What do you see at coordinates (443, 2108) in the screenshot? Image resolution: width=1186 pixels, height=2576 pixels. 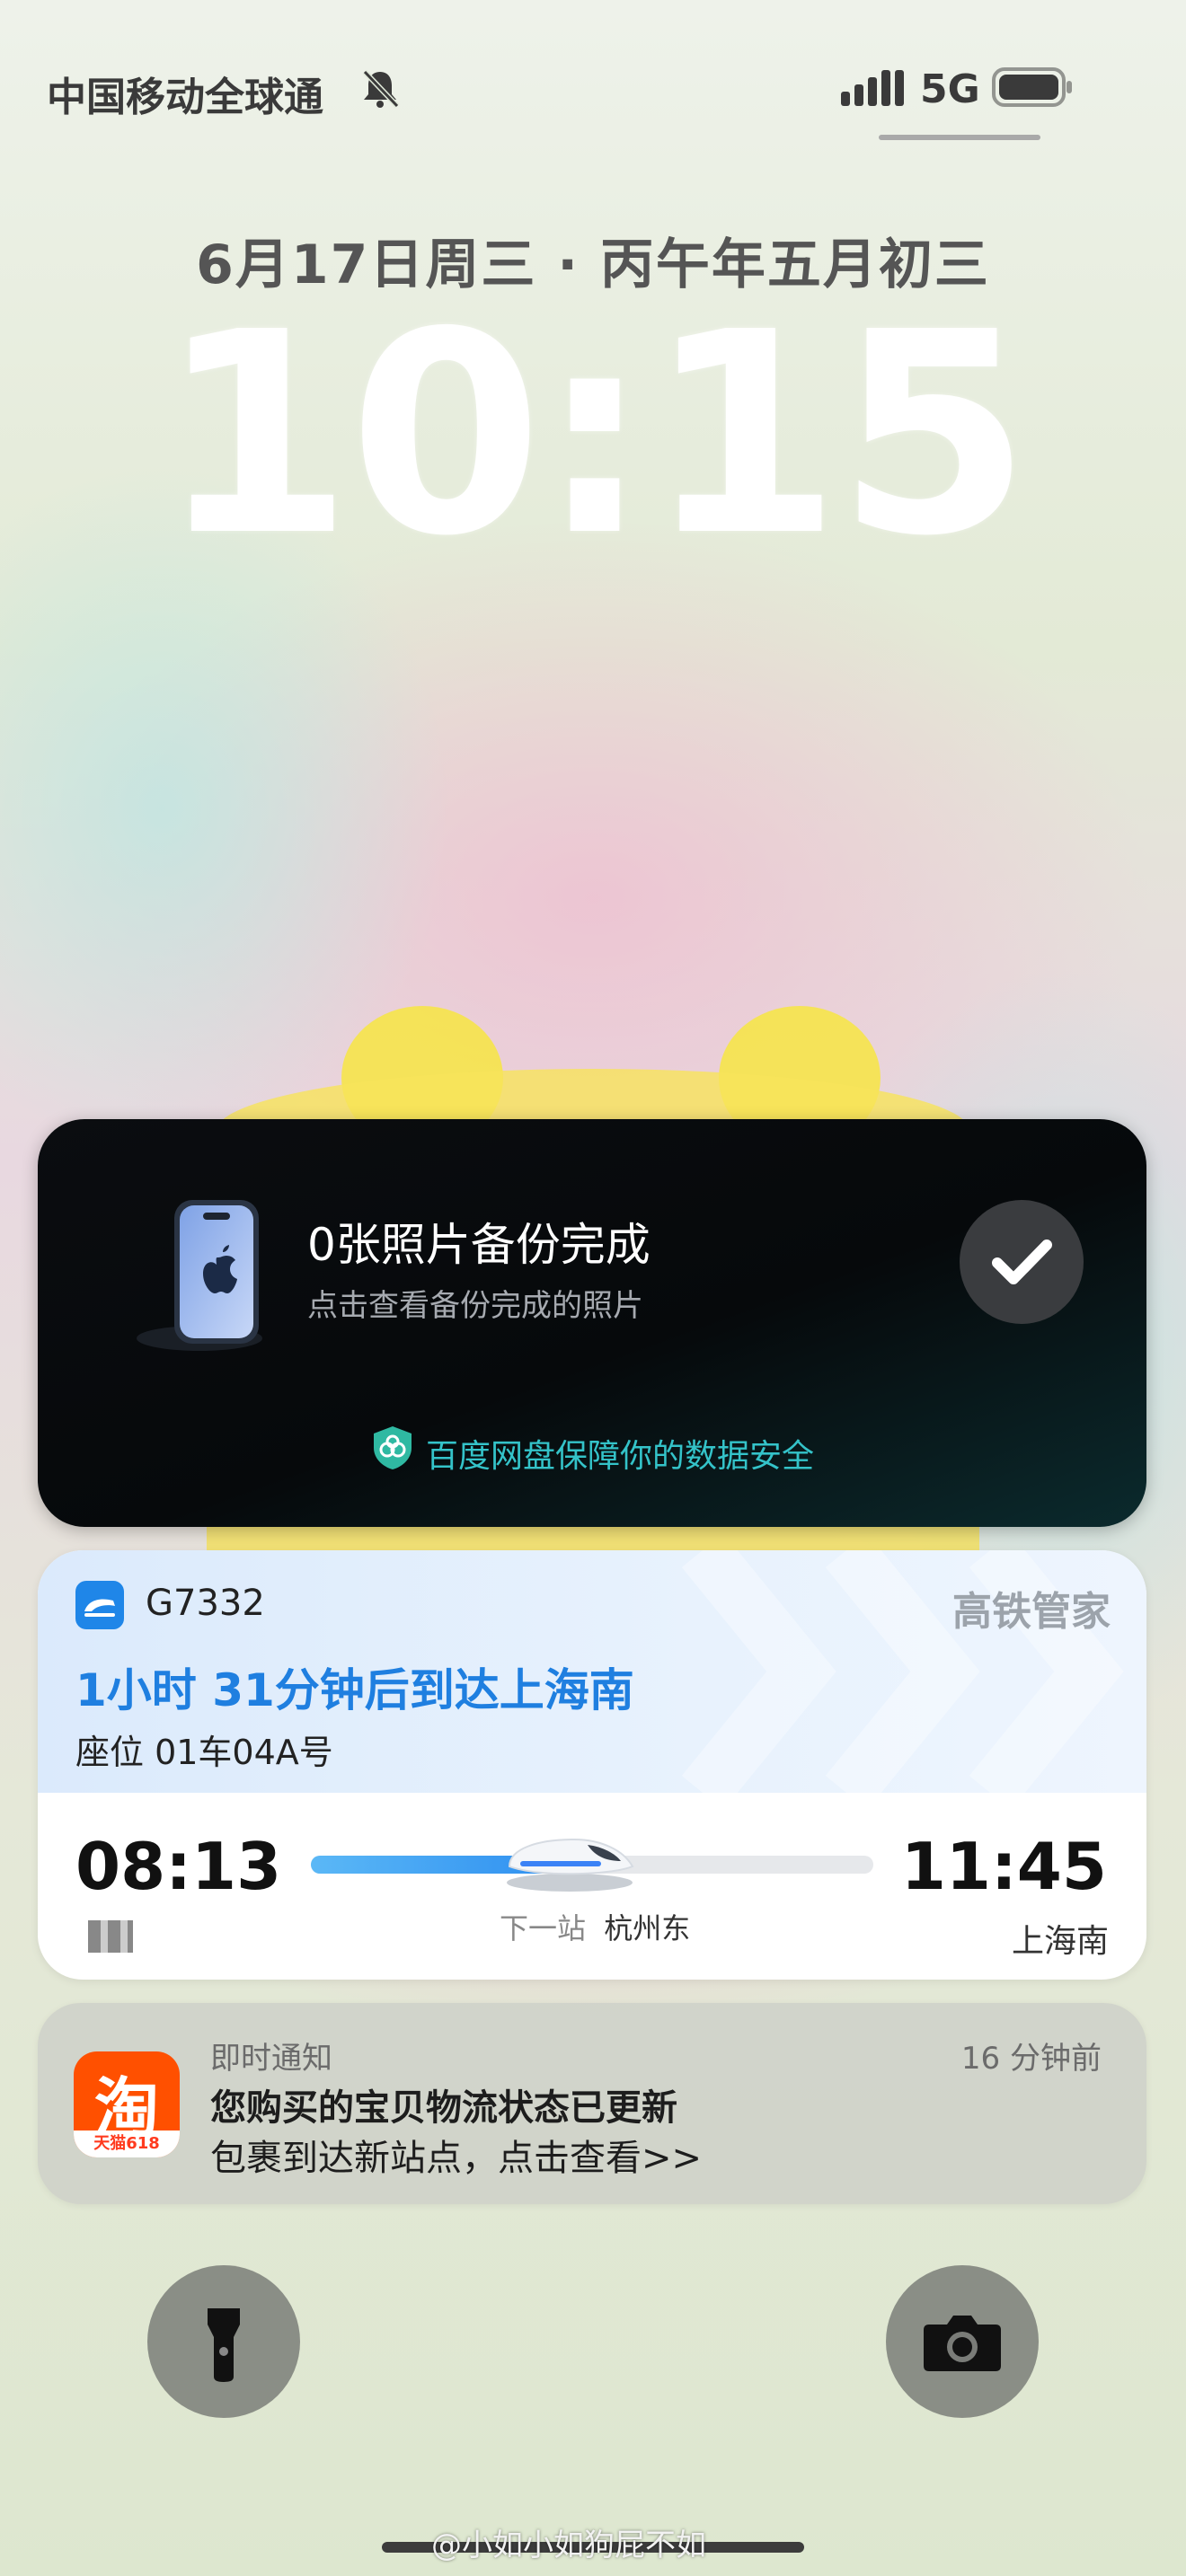 I see `taobao-title: 您购买的宝贝物流状态已更新` at bounding box center [443, 2108].